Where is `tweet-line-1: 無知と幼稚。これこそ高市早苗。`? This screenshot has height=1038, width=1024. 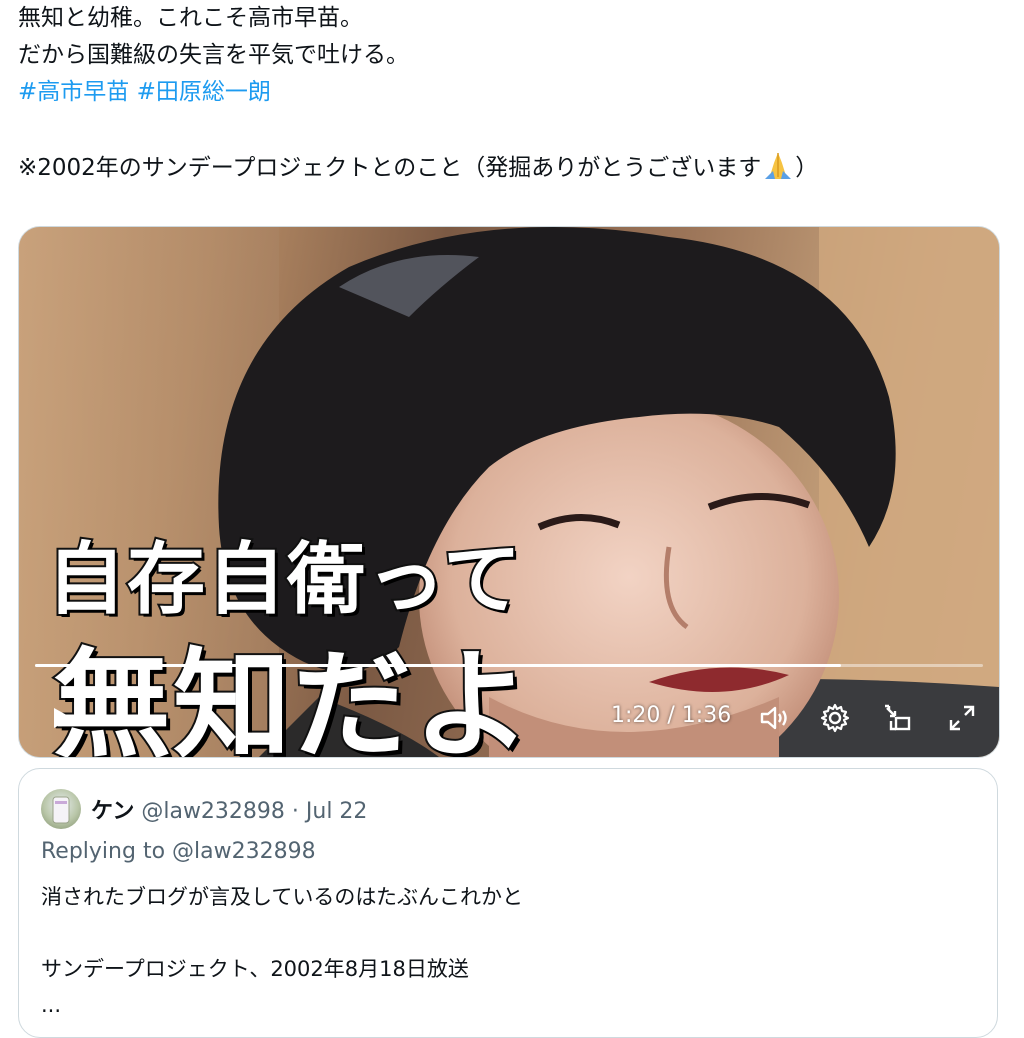 tweet-line-1: 無知と幼稚。これこそ高市早苗。 is located at coordinates (190, 18).